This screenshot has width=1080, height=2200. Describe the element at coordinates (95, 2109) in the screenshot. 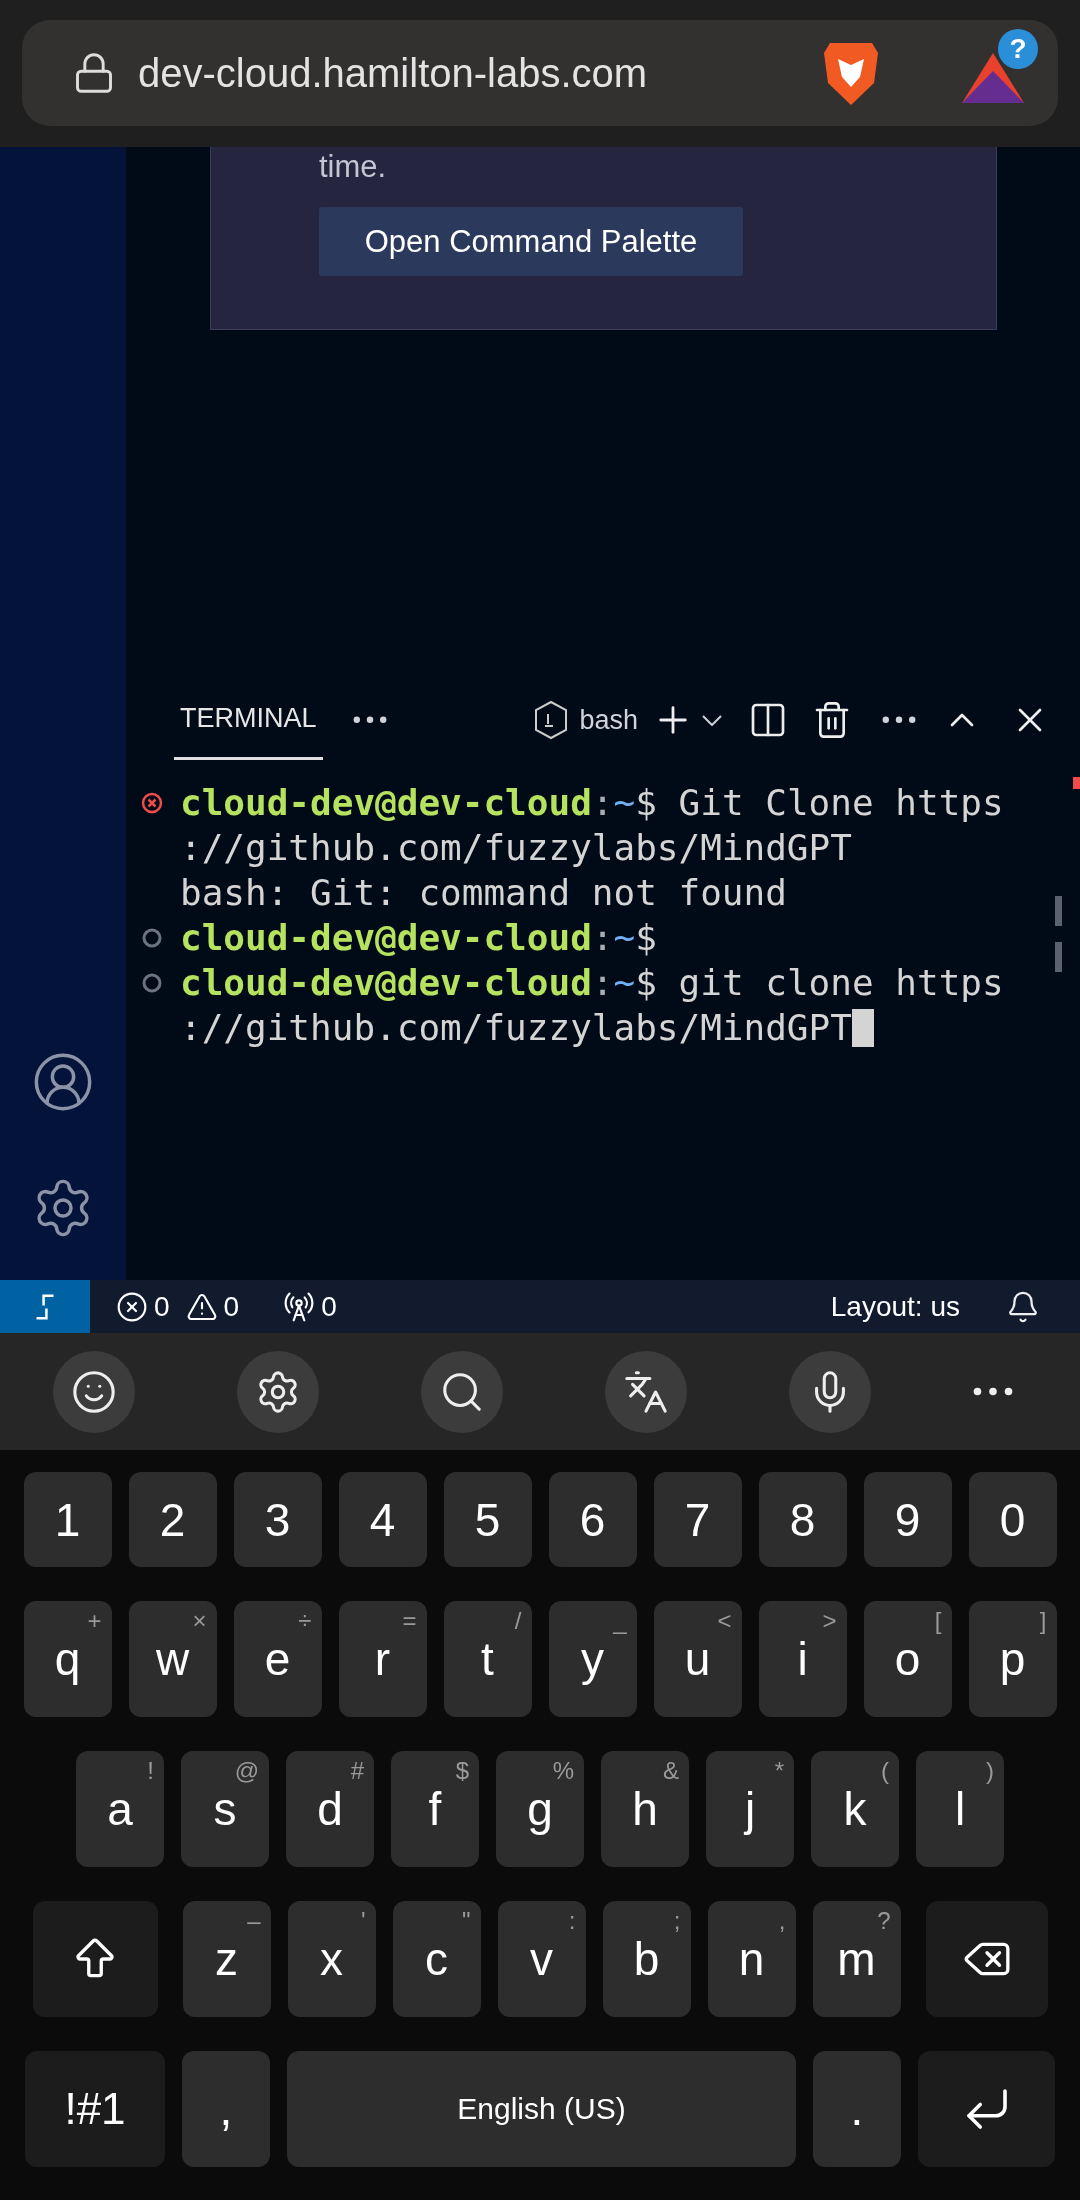

I see `keyboard-key: !#1` at that location.